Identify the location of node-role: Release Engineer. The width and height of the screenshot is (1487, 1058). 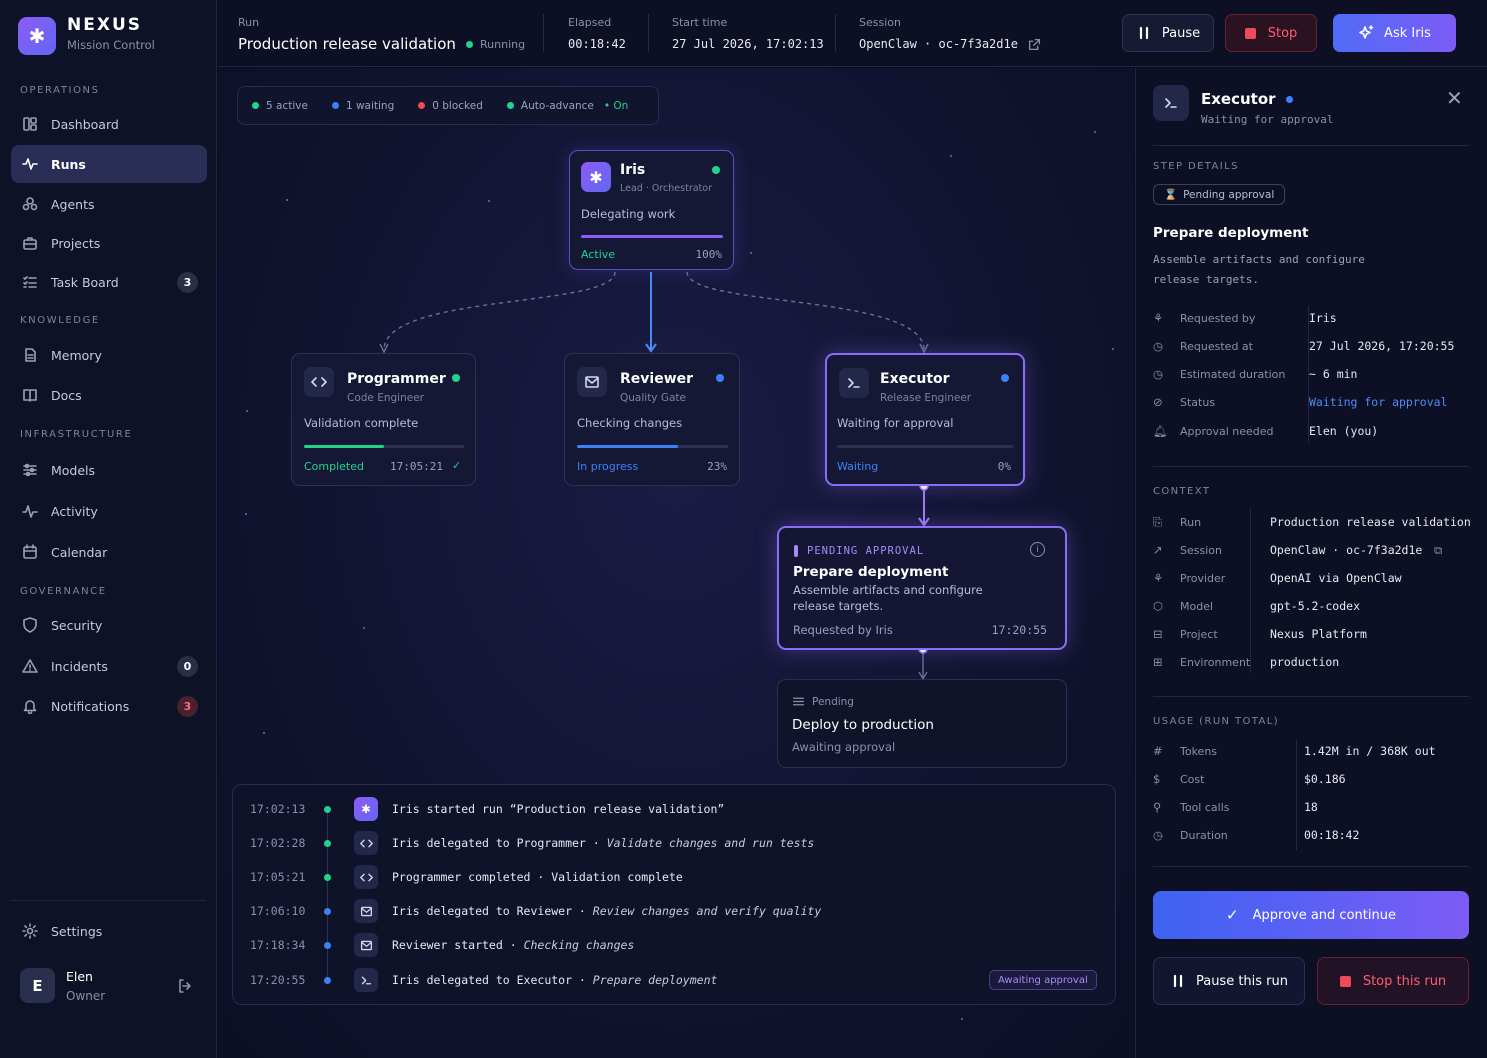
(926, 398).